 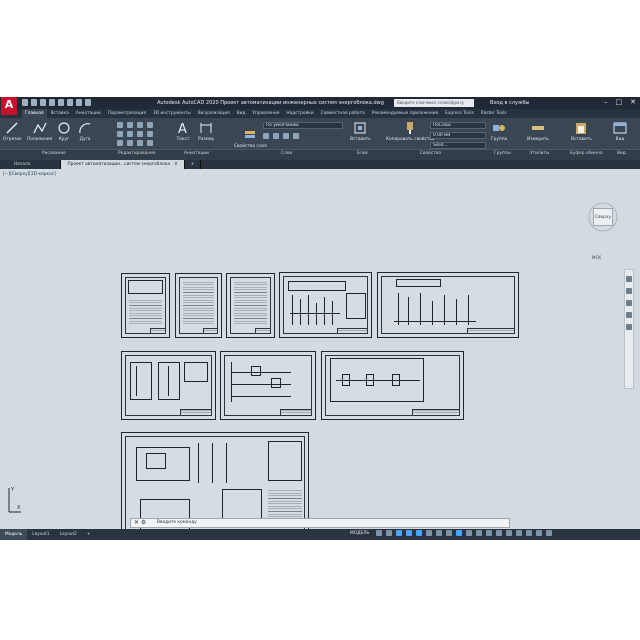 What do you see at coordinates (31, 164) in the screenshot?
I see `start-tab: Начало` at bounding box center [31, 164].